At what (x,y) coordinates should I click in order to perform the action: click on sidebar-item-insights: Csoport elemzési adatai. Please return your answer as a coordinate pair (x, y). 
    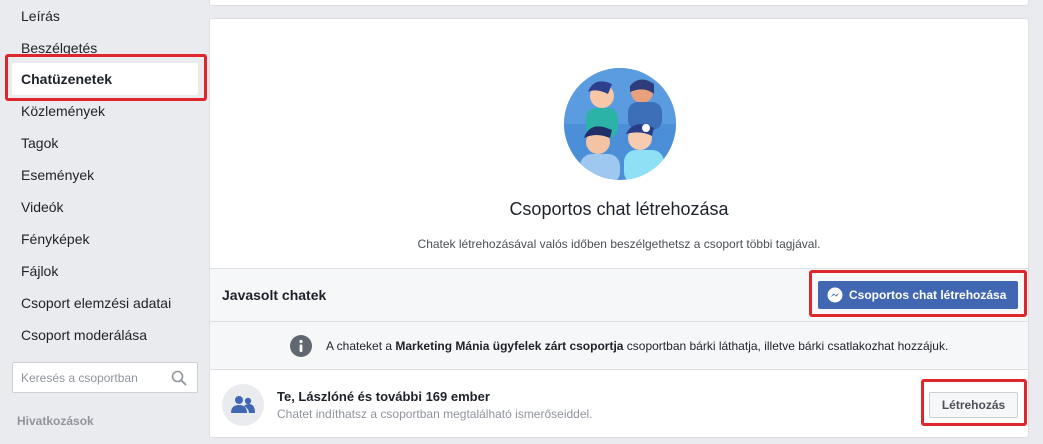
    Looking at the image, I should click on (96, 303).